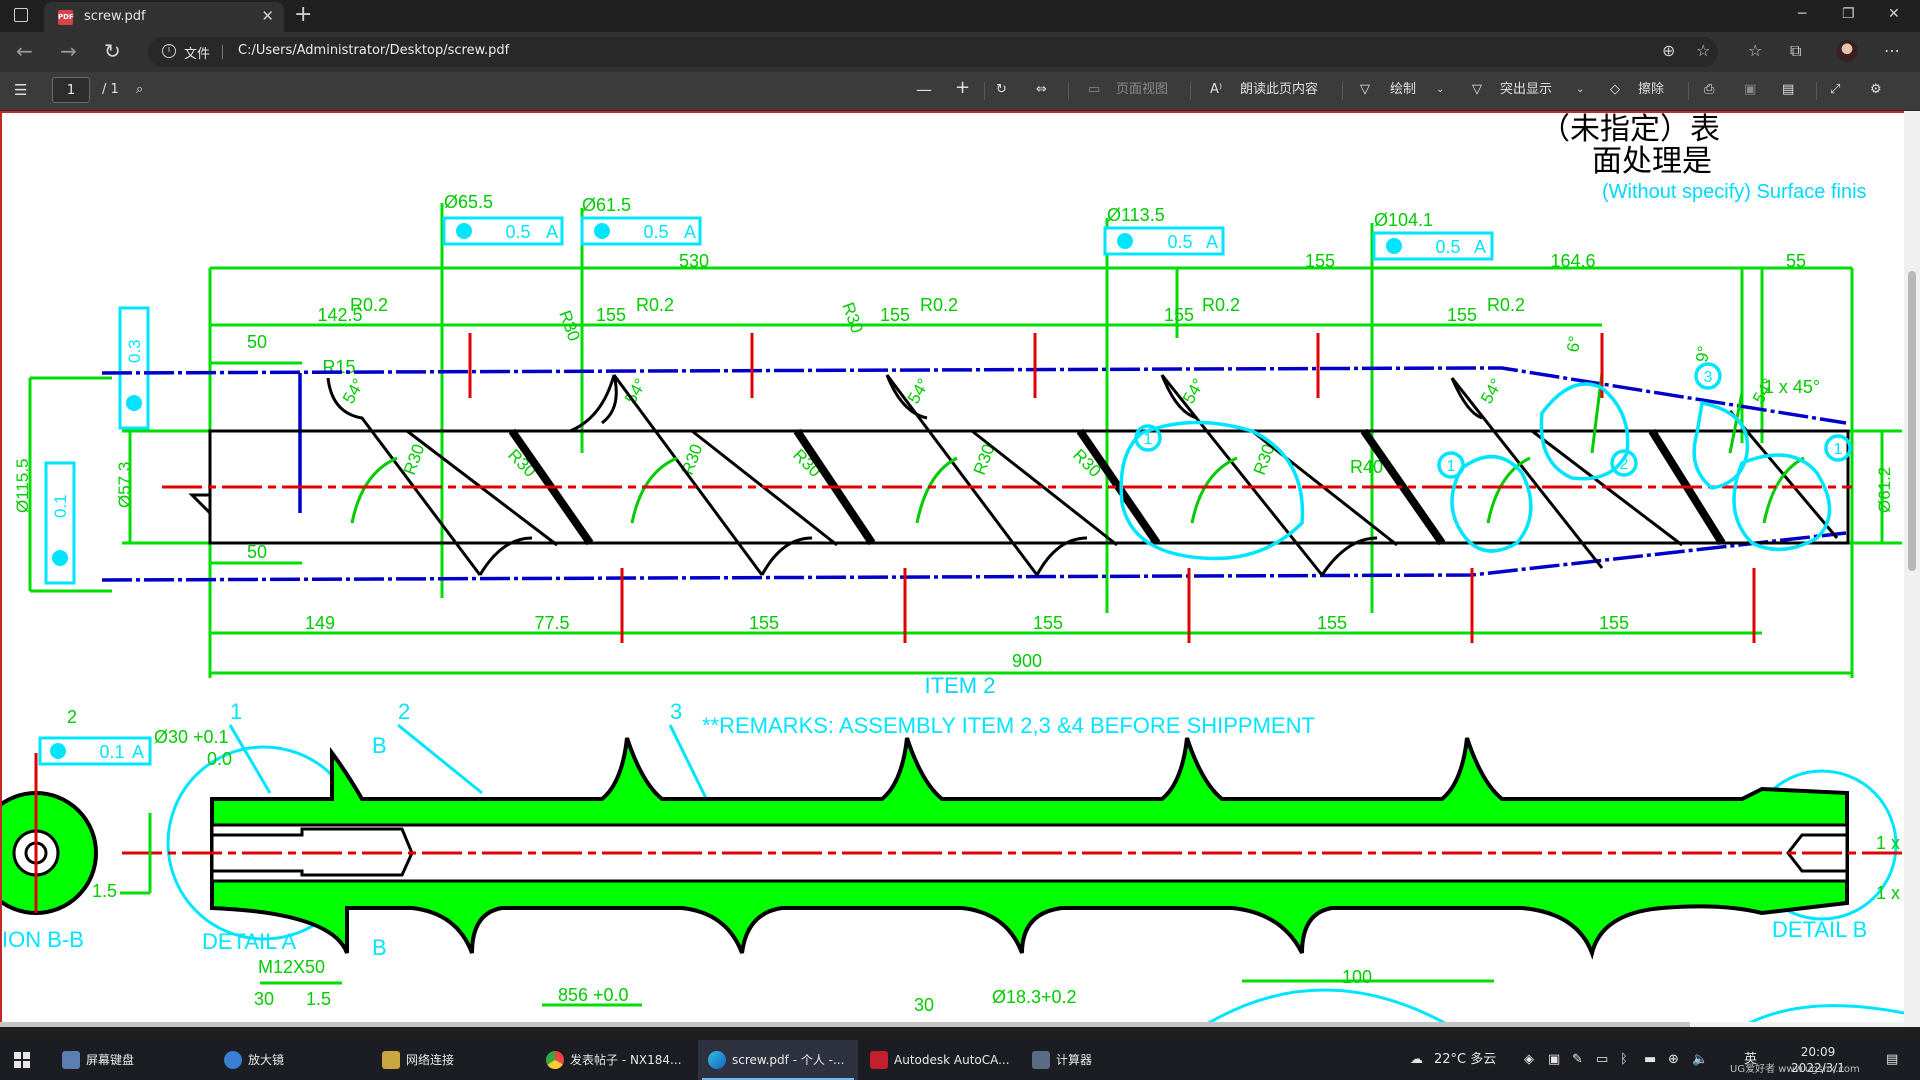 Image resolution: width=1920 pixels, height=1080 pixels. Describe the element at coordinates (68, 51) in the screenshot. I see `forward-button: →` at that location.